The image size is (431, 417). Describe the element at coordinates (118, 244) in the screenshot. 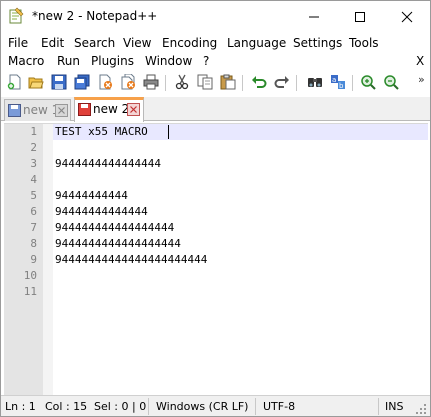

I see `code-line: 9444444444444444444` at that location.